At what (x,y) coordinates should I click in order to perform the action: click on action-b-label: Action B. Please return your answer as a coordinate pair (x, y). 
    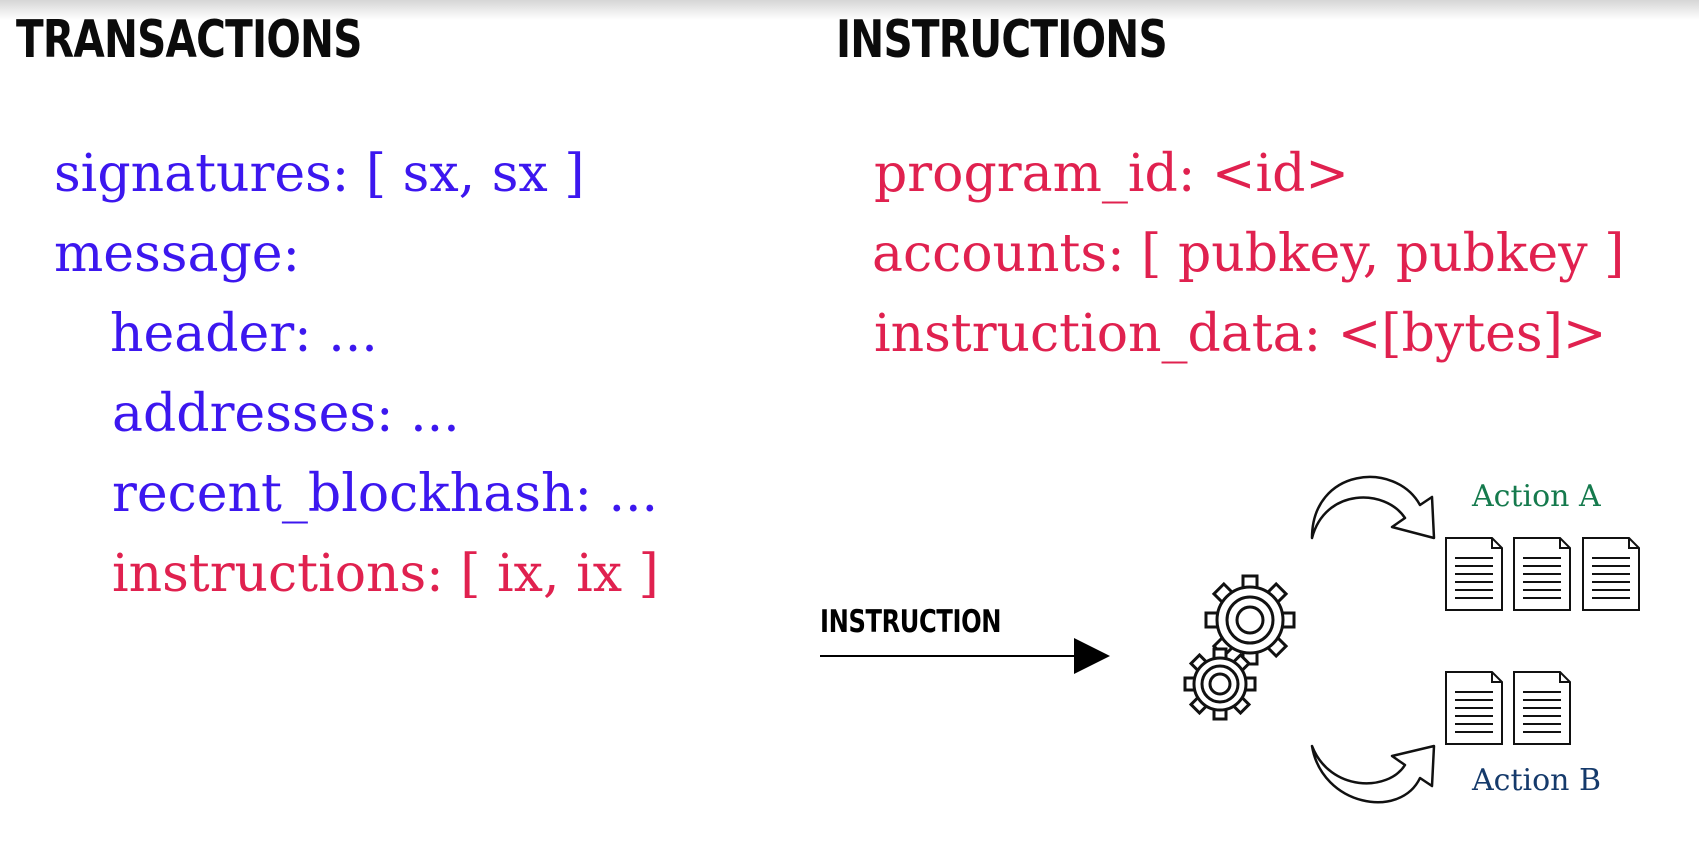
    Looking at the image, I should click on (1537, 780).